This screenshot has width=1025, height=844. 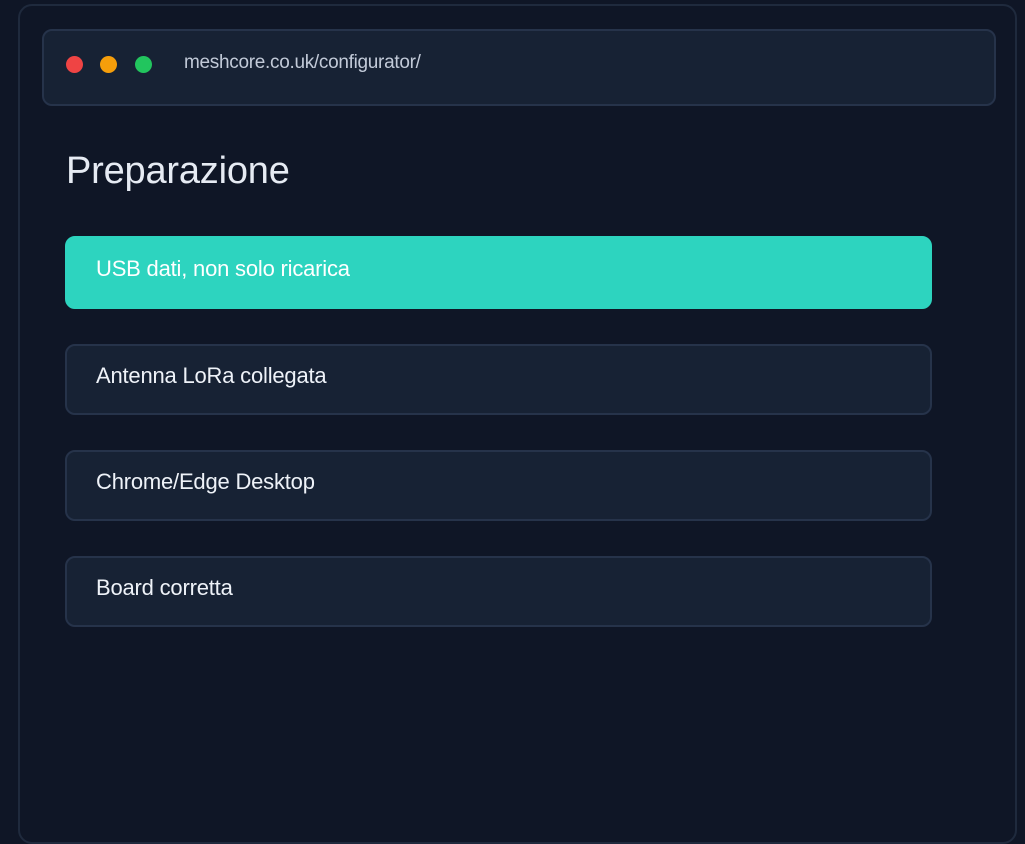 What do you see at coordinates (498, 272) in the screenshot?
I see `checklist-item-usb-data: USB dati, non solo ricarica` at bounding box center [498, 272].